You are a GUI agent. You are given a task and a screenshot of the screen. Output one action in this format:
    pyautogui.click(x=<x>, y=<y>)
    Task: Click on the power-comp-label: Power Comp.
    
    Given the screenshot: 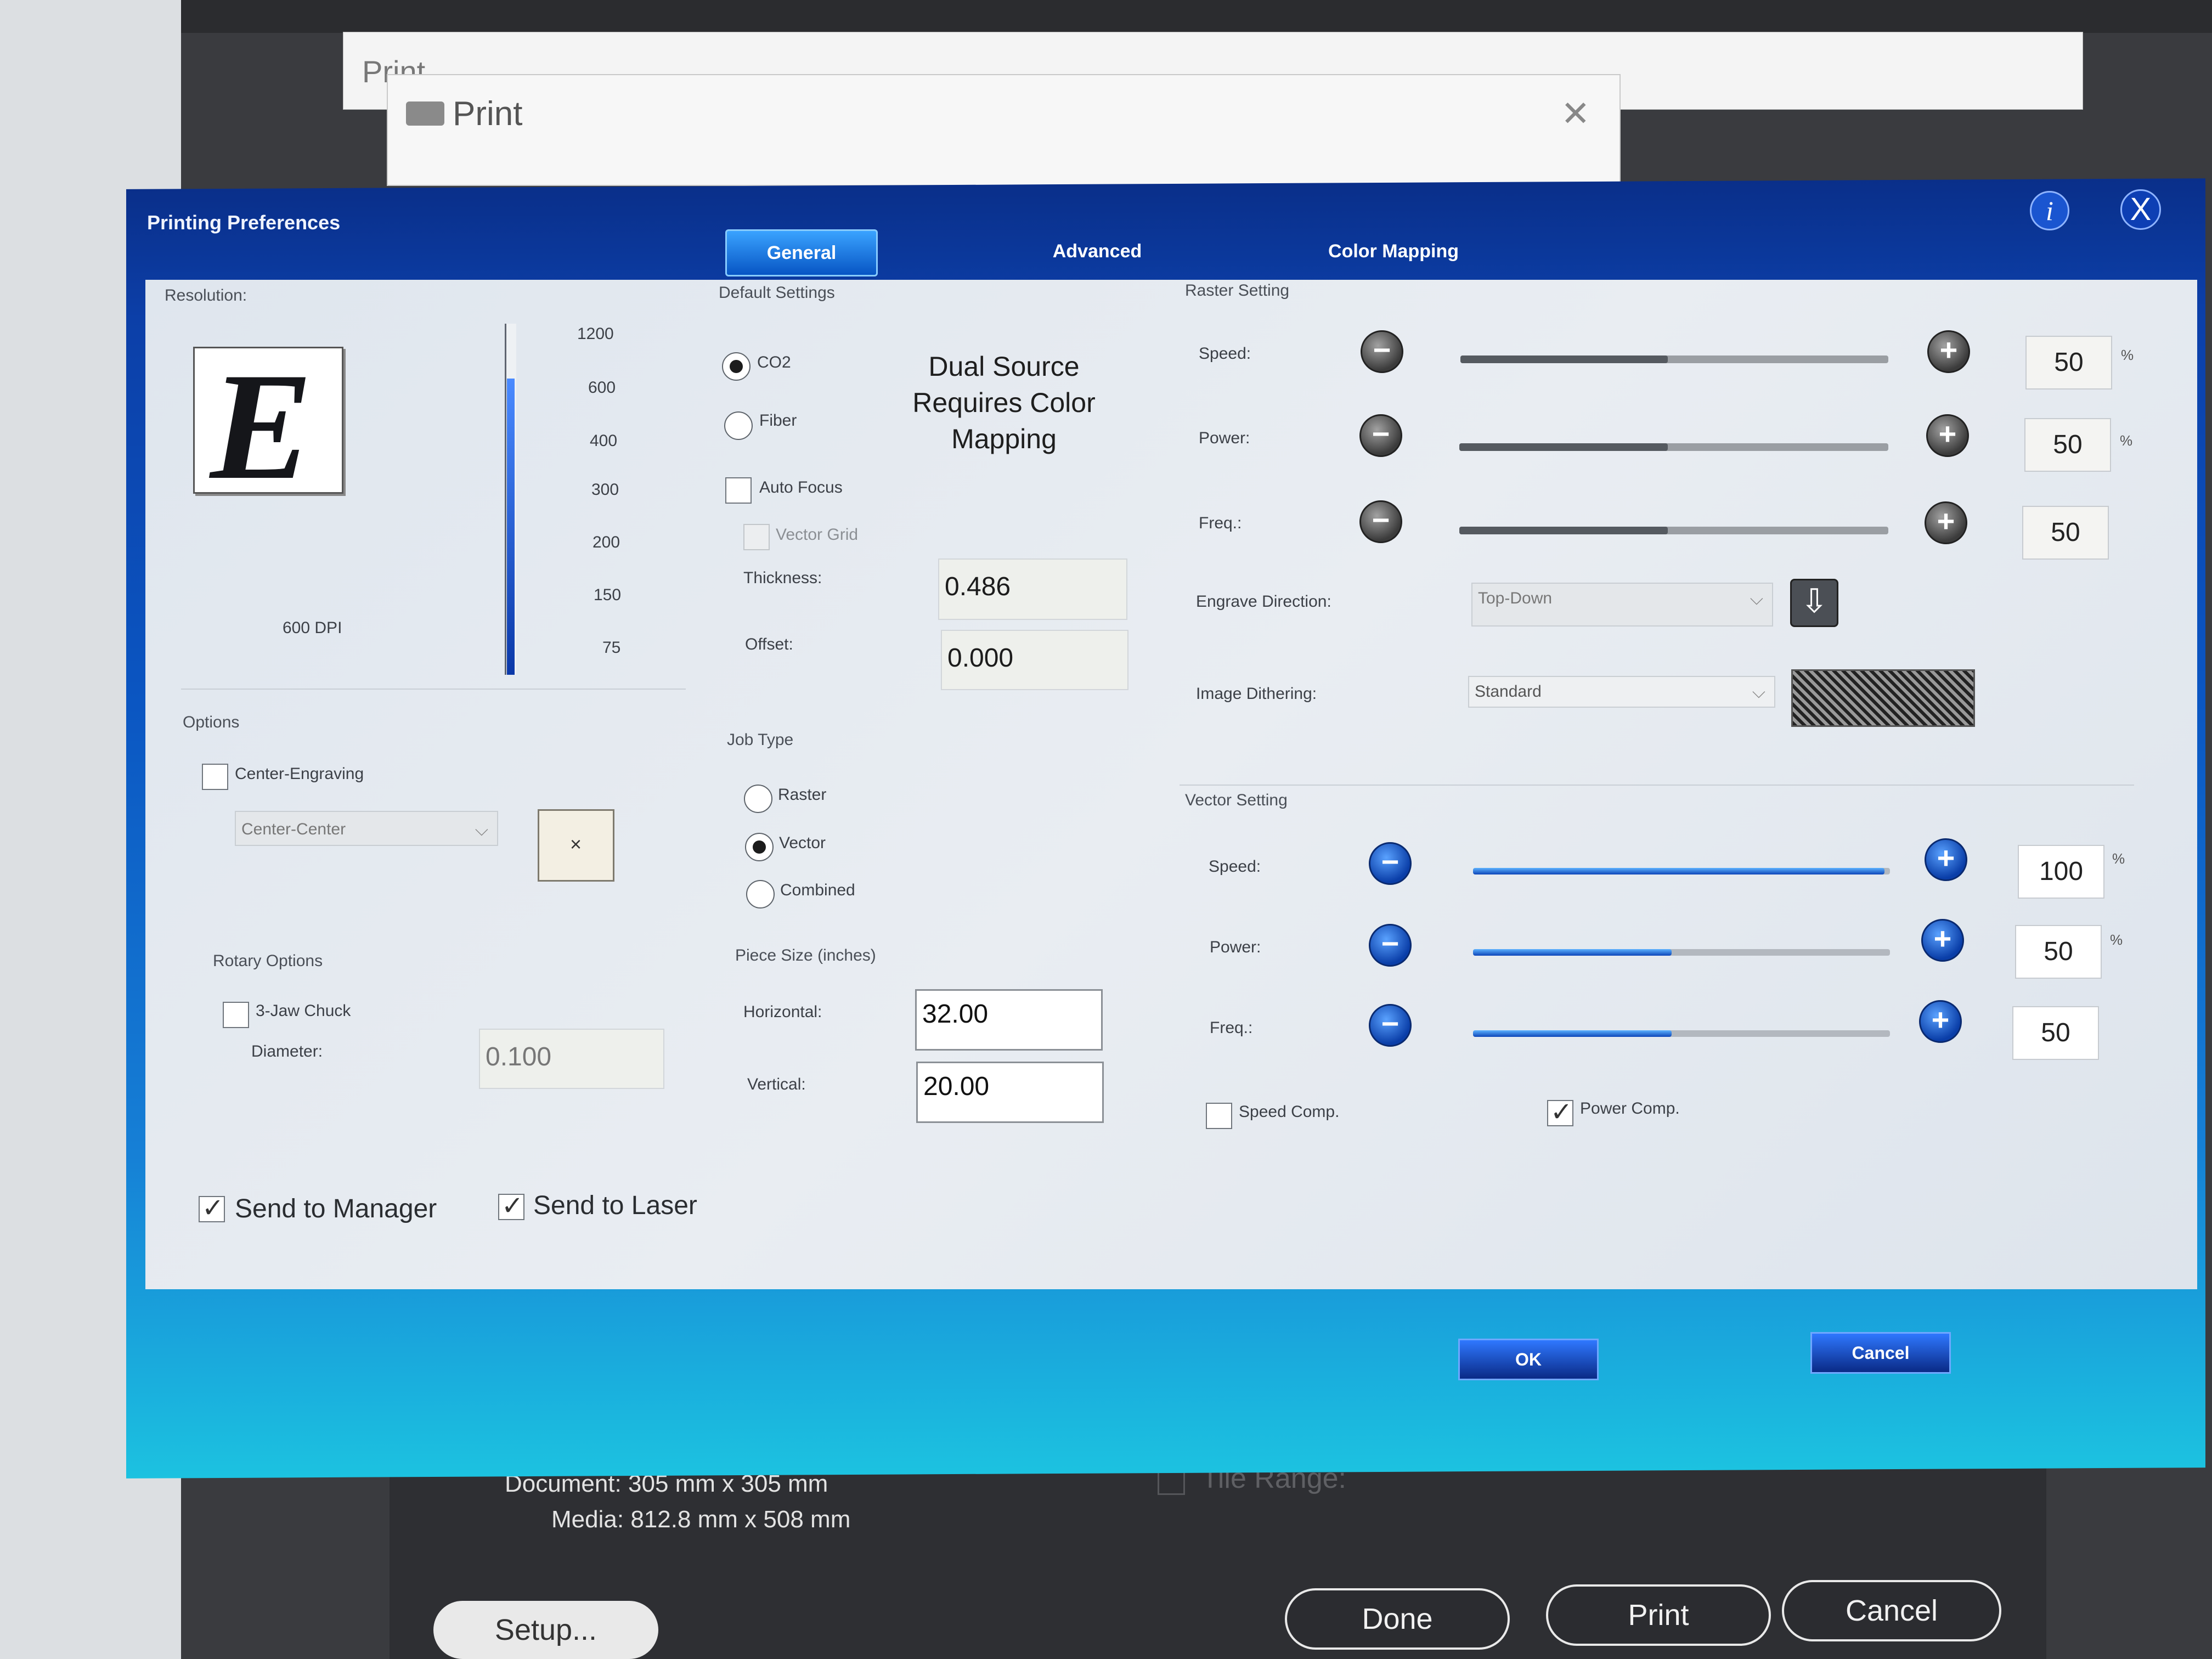 What is the action you would take?
    pyautogui.click(x=1630, y=1108)
    